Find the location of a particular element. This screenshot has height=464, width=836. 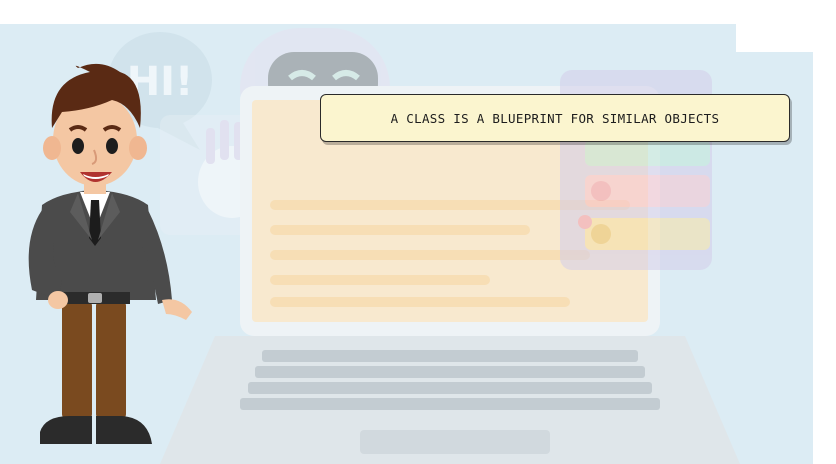

corner-patch is located at coordinates (774, 38).